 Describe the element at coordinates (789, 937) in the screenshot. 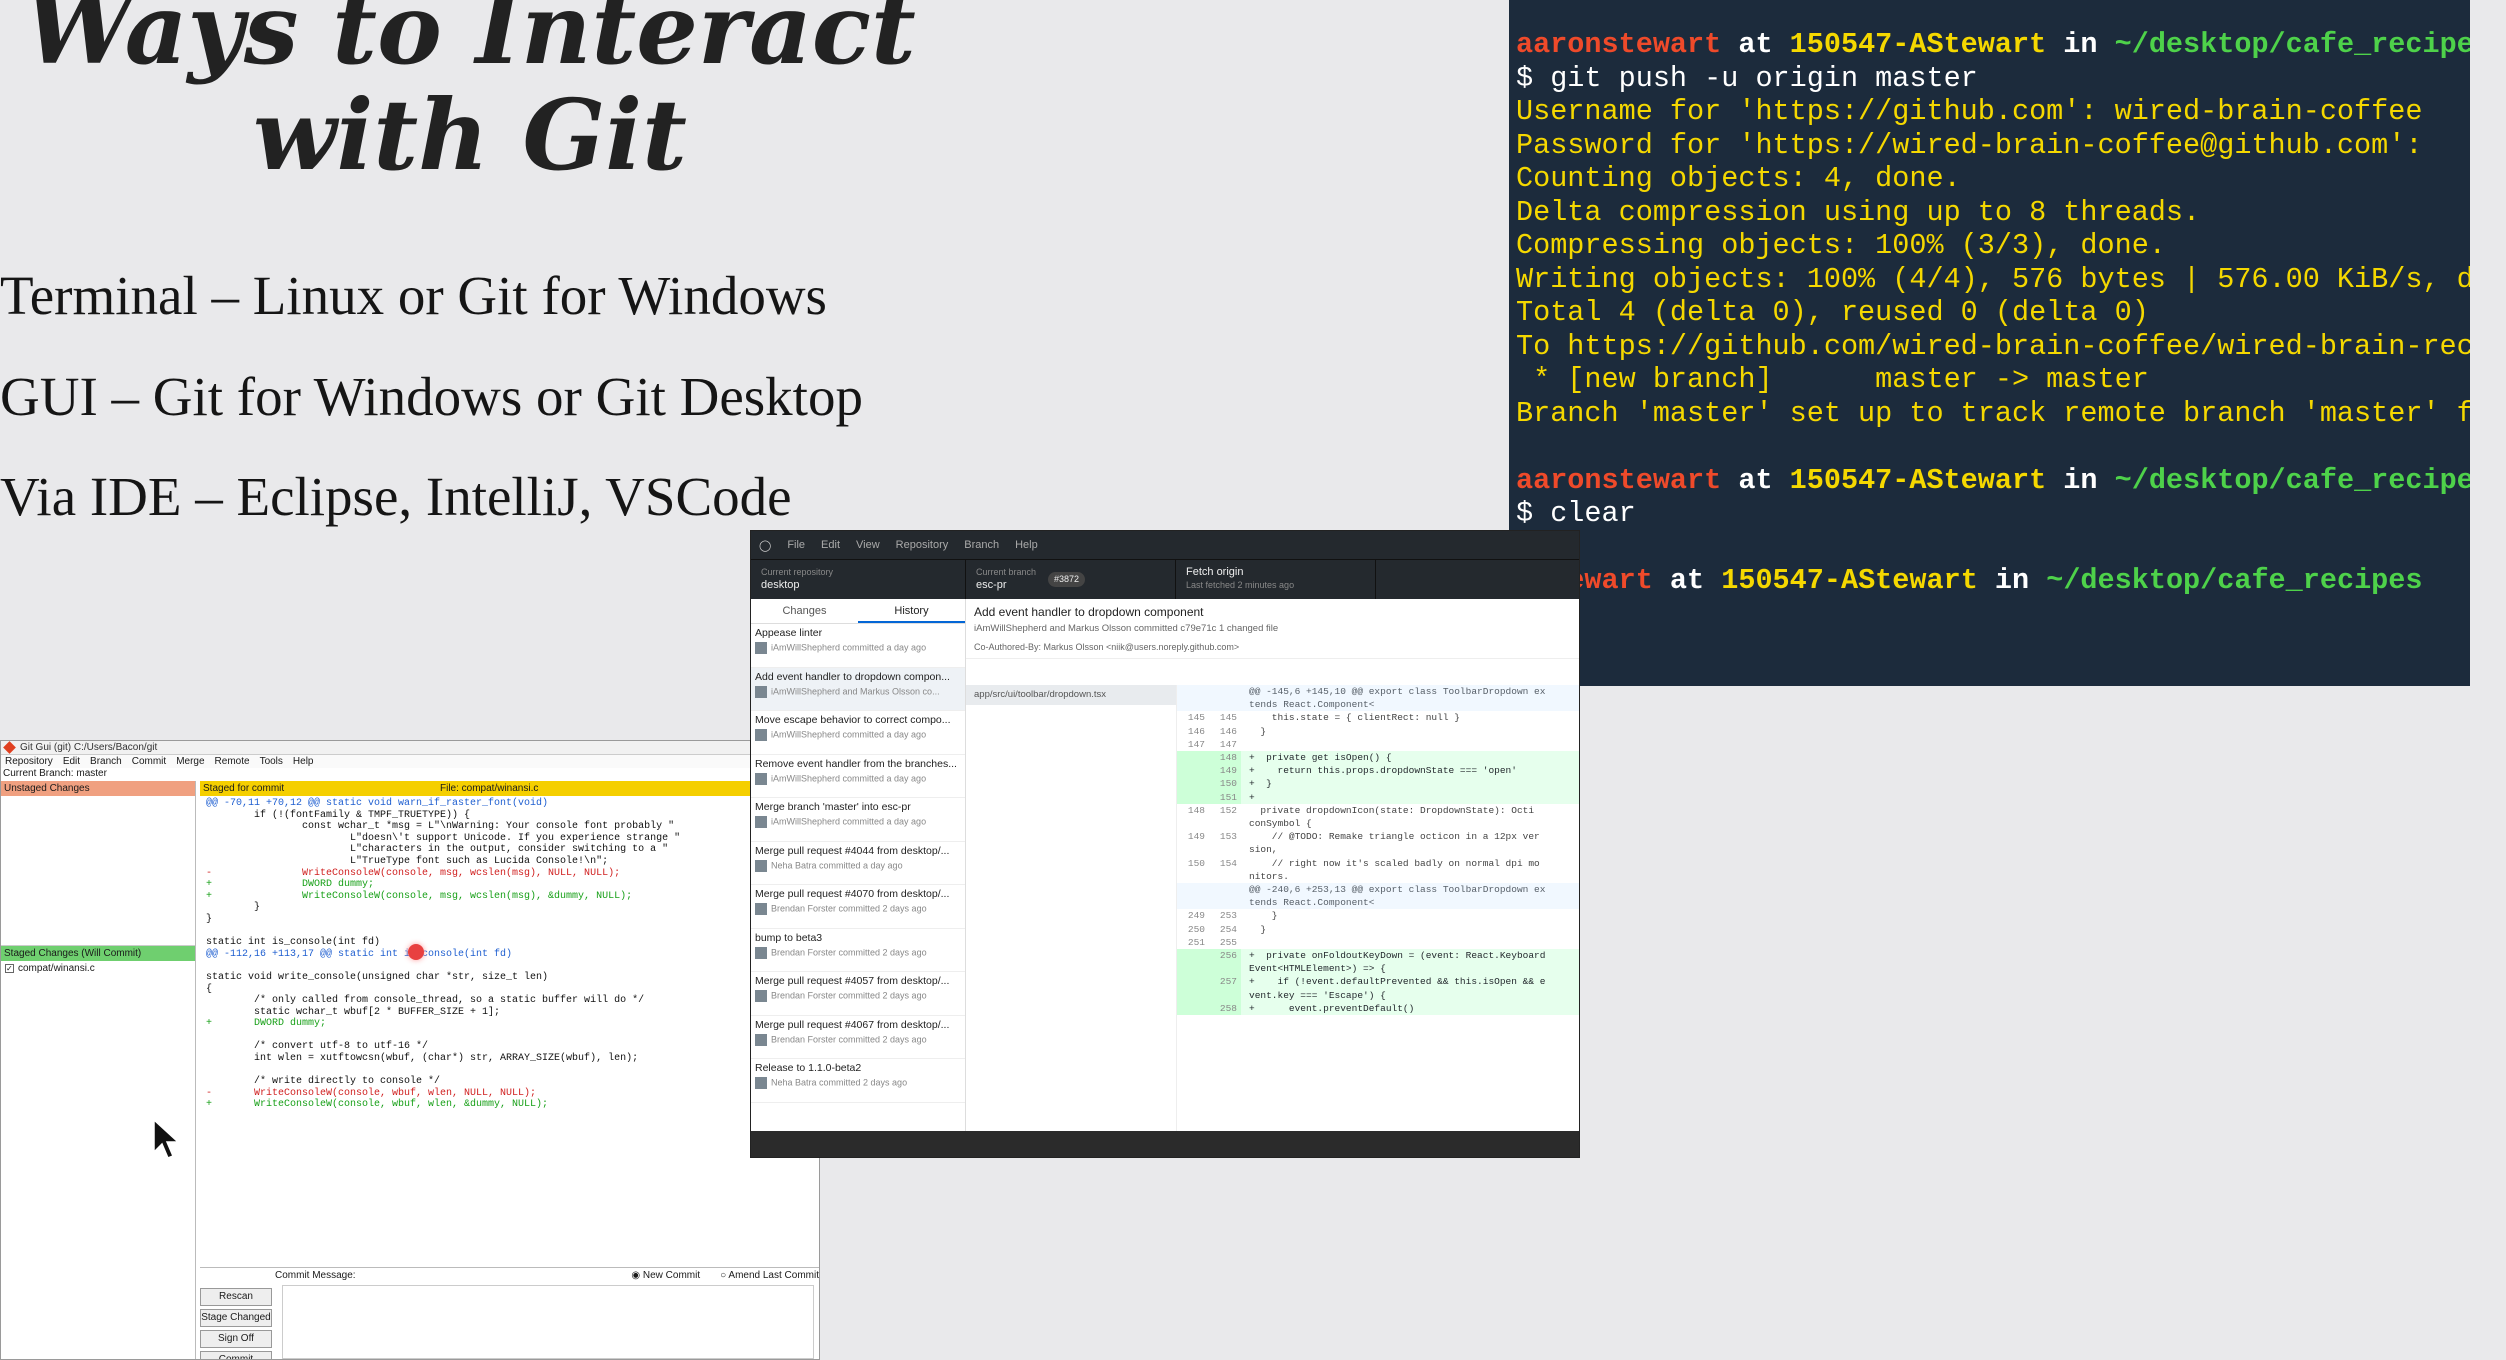

I see `commit-item-title: bump to beta3` at that location.